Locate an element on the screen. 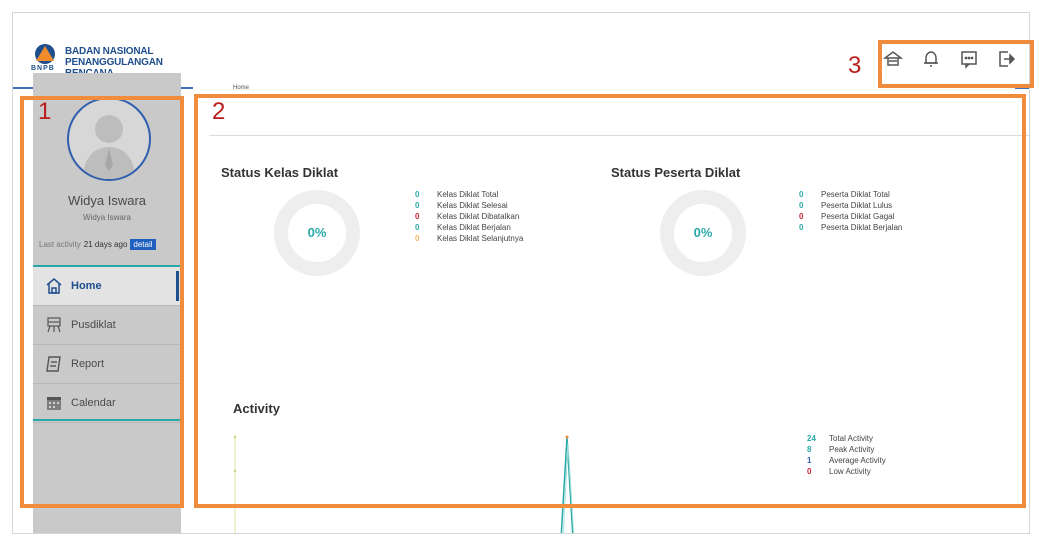 This screenshot has height=544, width=1040. annotation-number-1: 1 is located at coordinates (45, 111).